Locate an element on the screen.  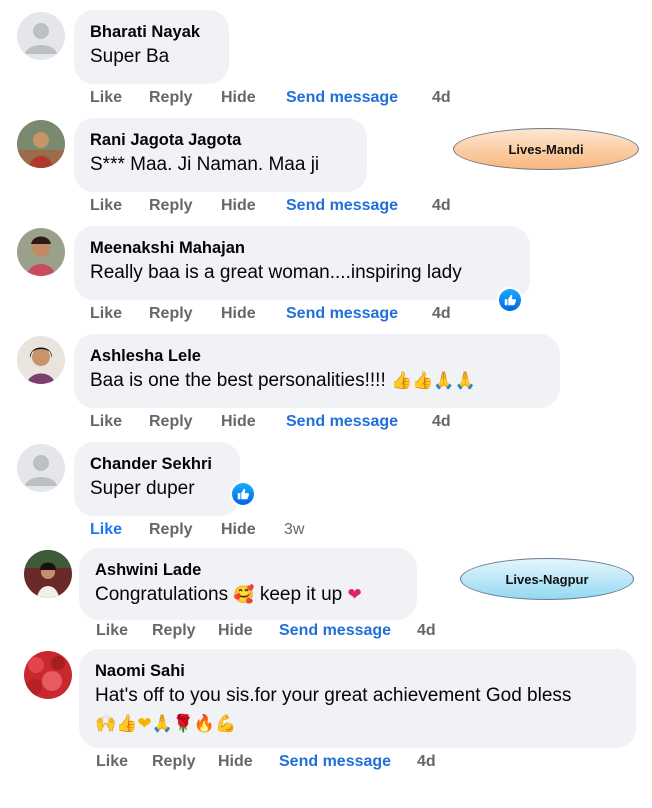
emoji-sequence: 🙌👍❤🙏🌹🔥💪 is located at coordinates (166, 724).